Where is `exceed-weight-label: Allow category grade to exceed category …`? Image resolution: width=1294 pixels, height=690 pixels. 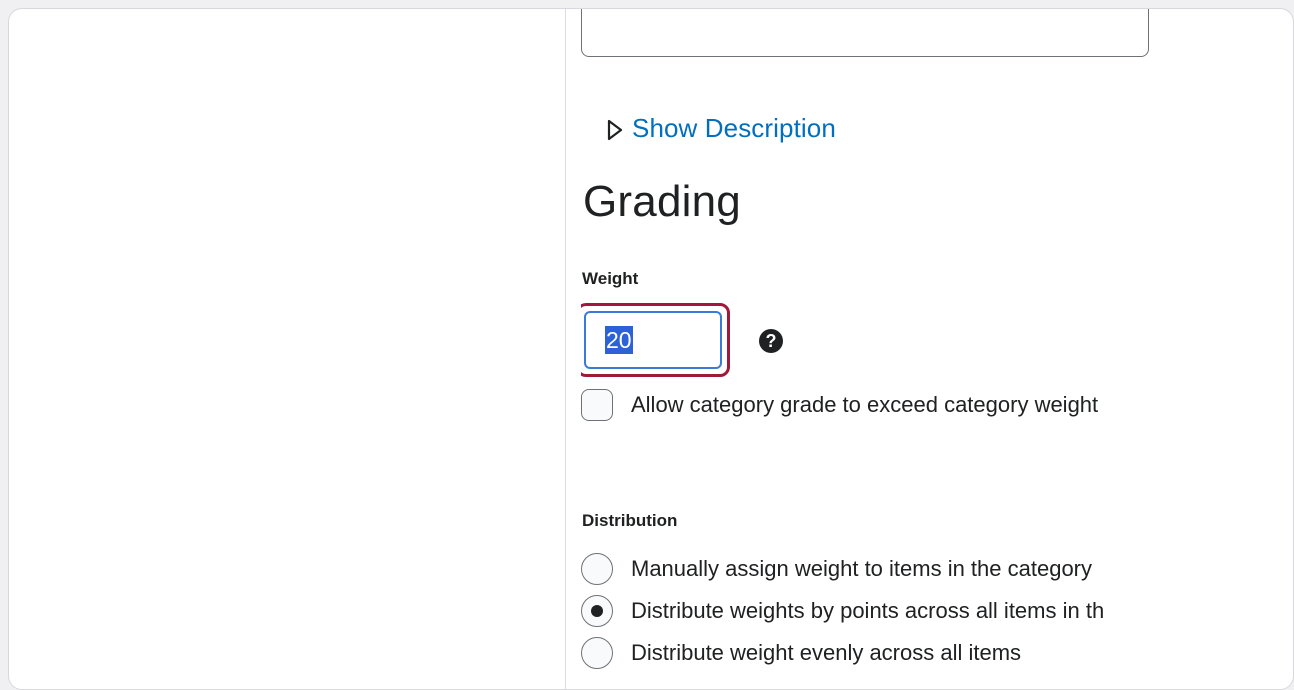 exceed-weight-label: Allow category grade to exceed category … is located at coordinates (865, 404).